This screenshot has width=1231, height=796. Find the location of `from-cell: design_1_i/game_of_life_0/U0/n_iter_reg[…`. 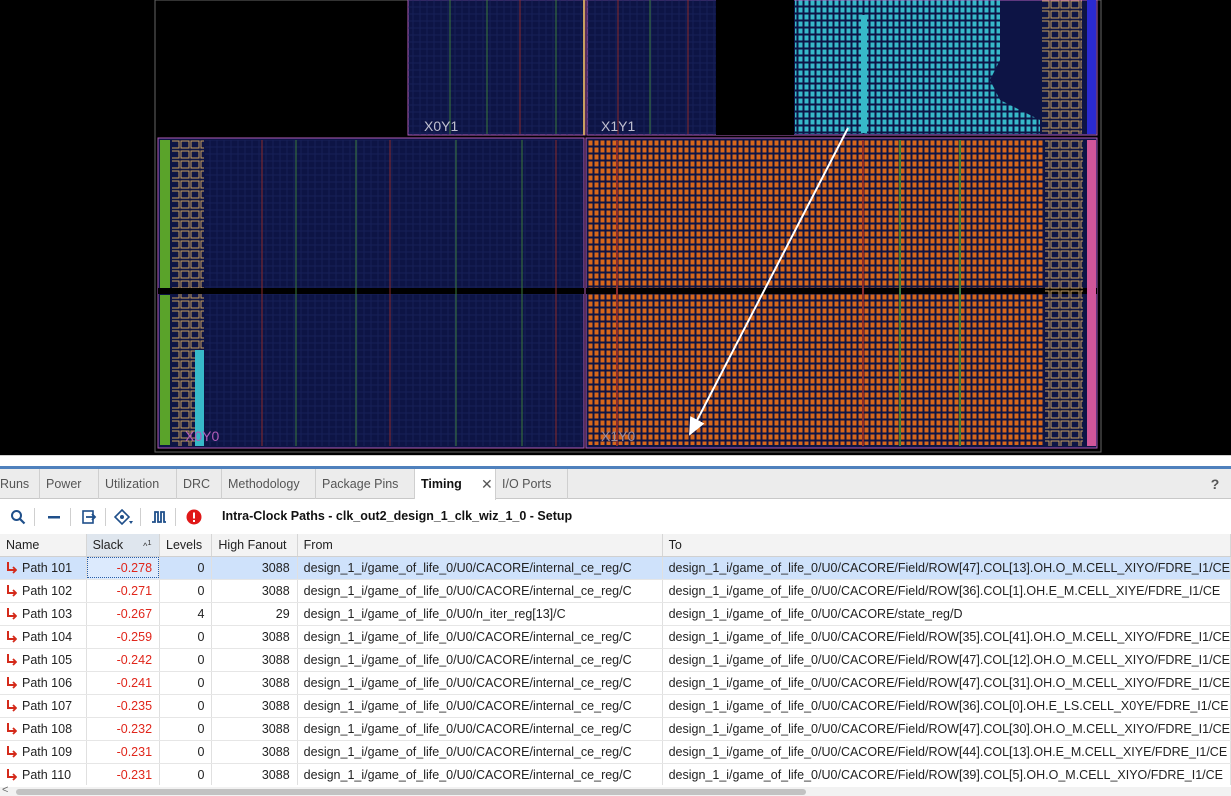

from-cell: design_1_i/game_of_life_0/U0/n_iter_reg[… is located at coordinates (480, 614).